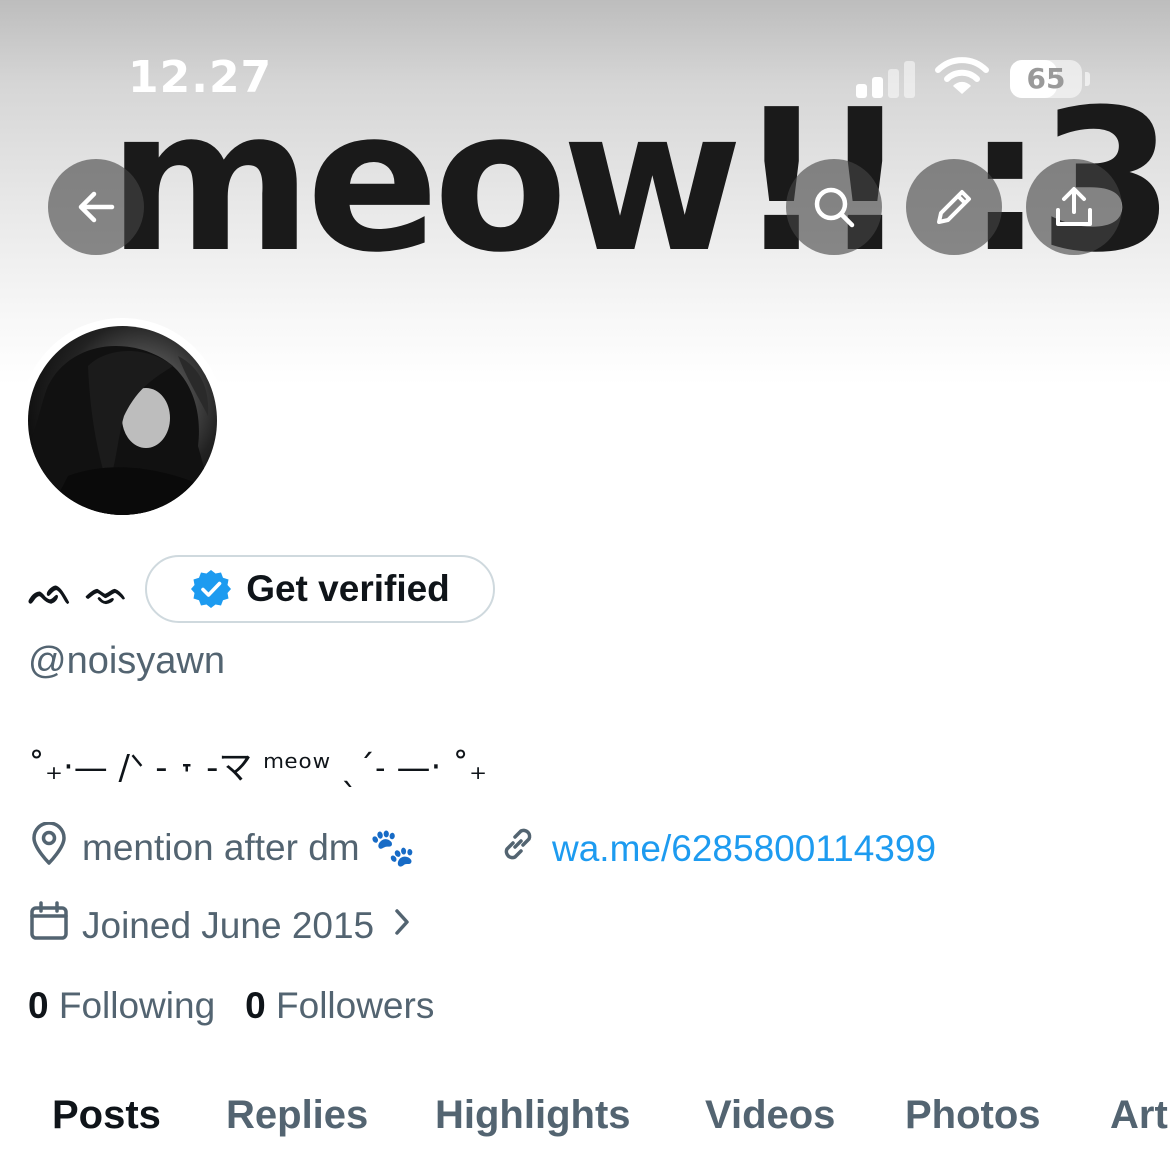  I want to click on share-button, so click(1074, 207).